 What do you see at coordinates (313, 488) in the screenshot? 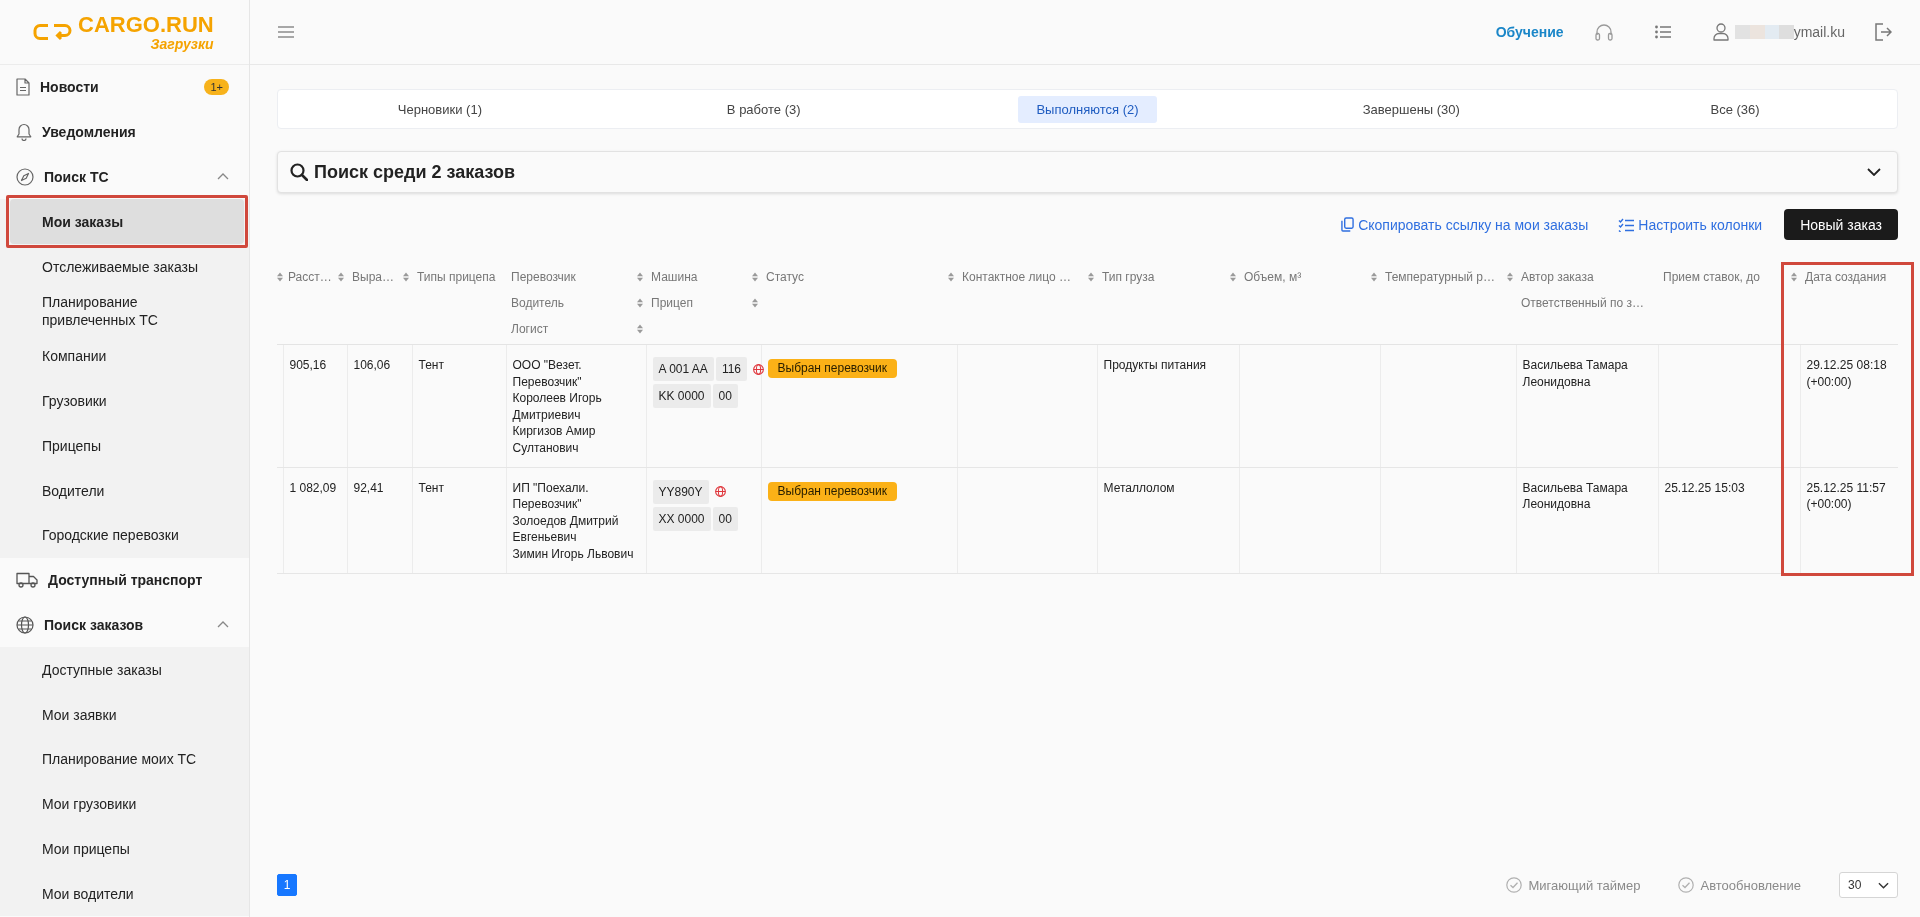
I see `cell-text: 1 082,09` at bounding box center [313, 488].